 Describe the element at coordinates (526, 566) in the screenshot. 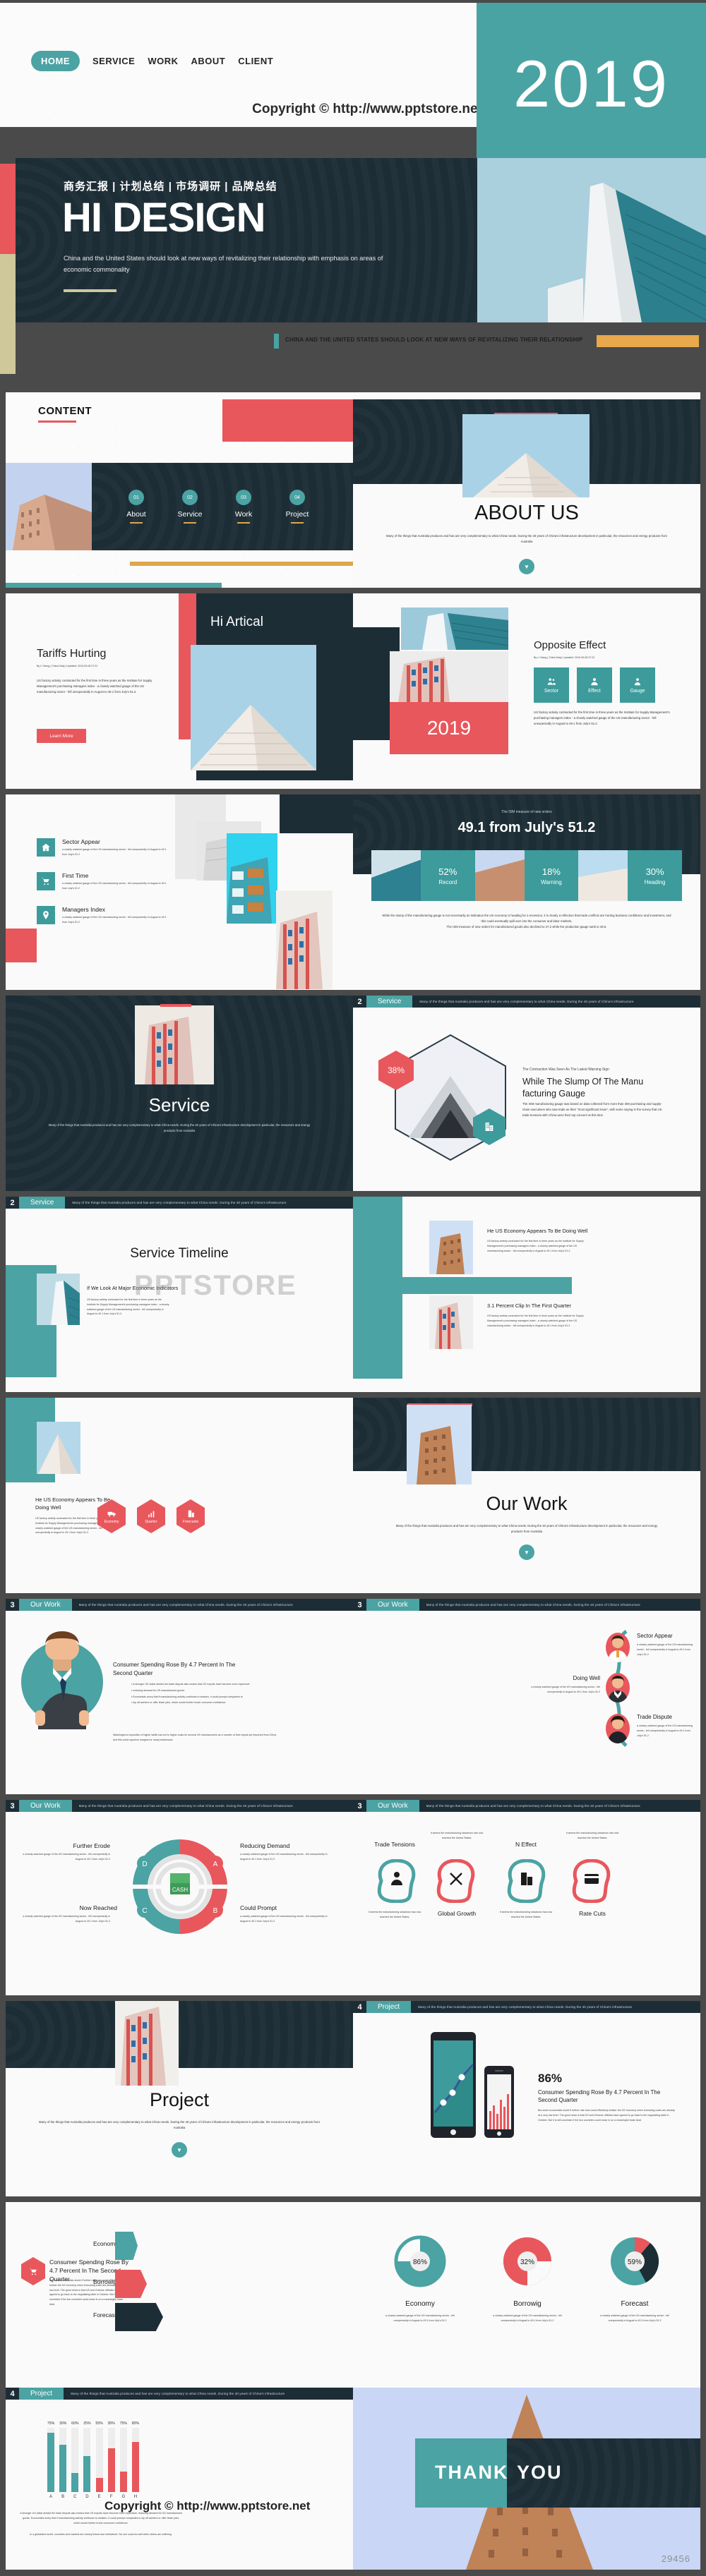

I see `about-scroll-down-button: ▼` at that location.